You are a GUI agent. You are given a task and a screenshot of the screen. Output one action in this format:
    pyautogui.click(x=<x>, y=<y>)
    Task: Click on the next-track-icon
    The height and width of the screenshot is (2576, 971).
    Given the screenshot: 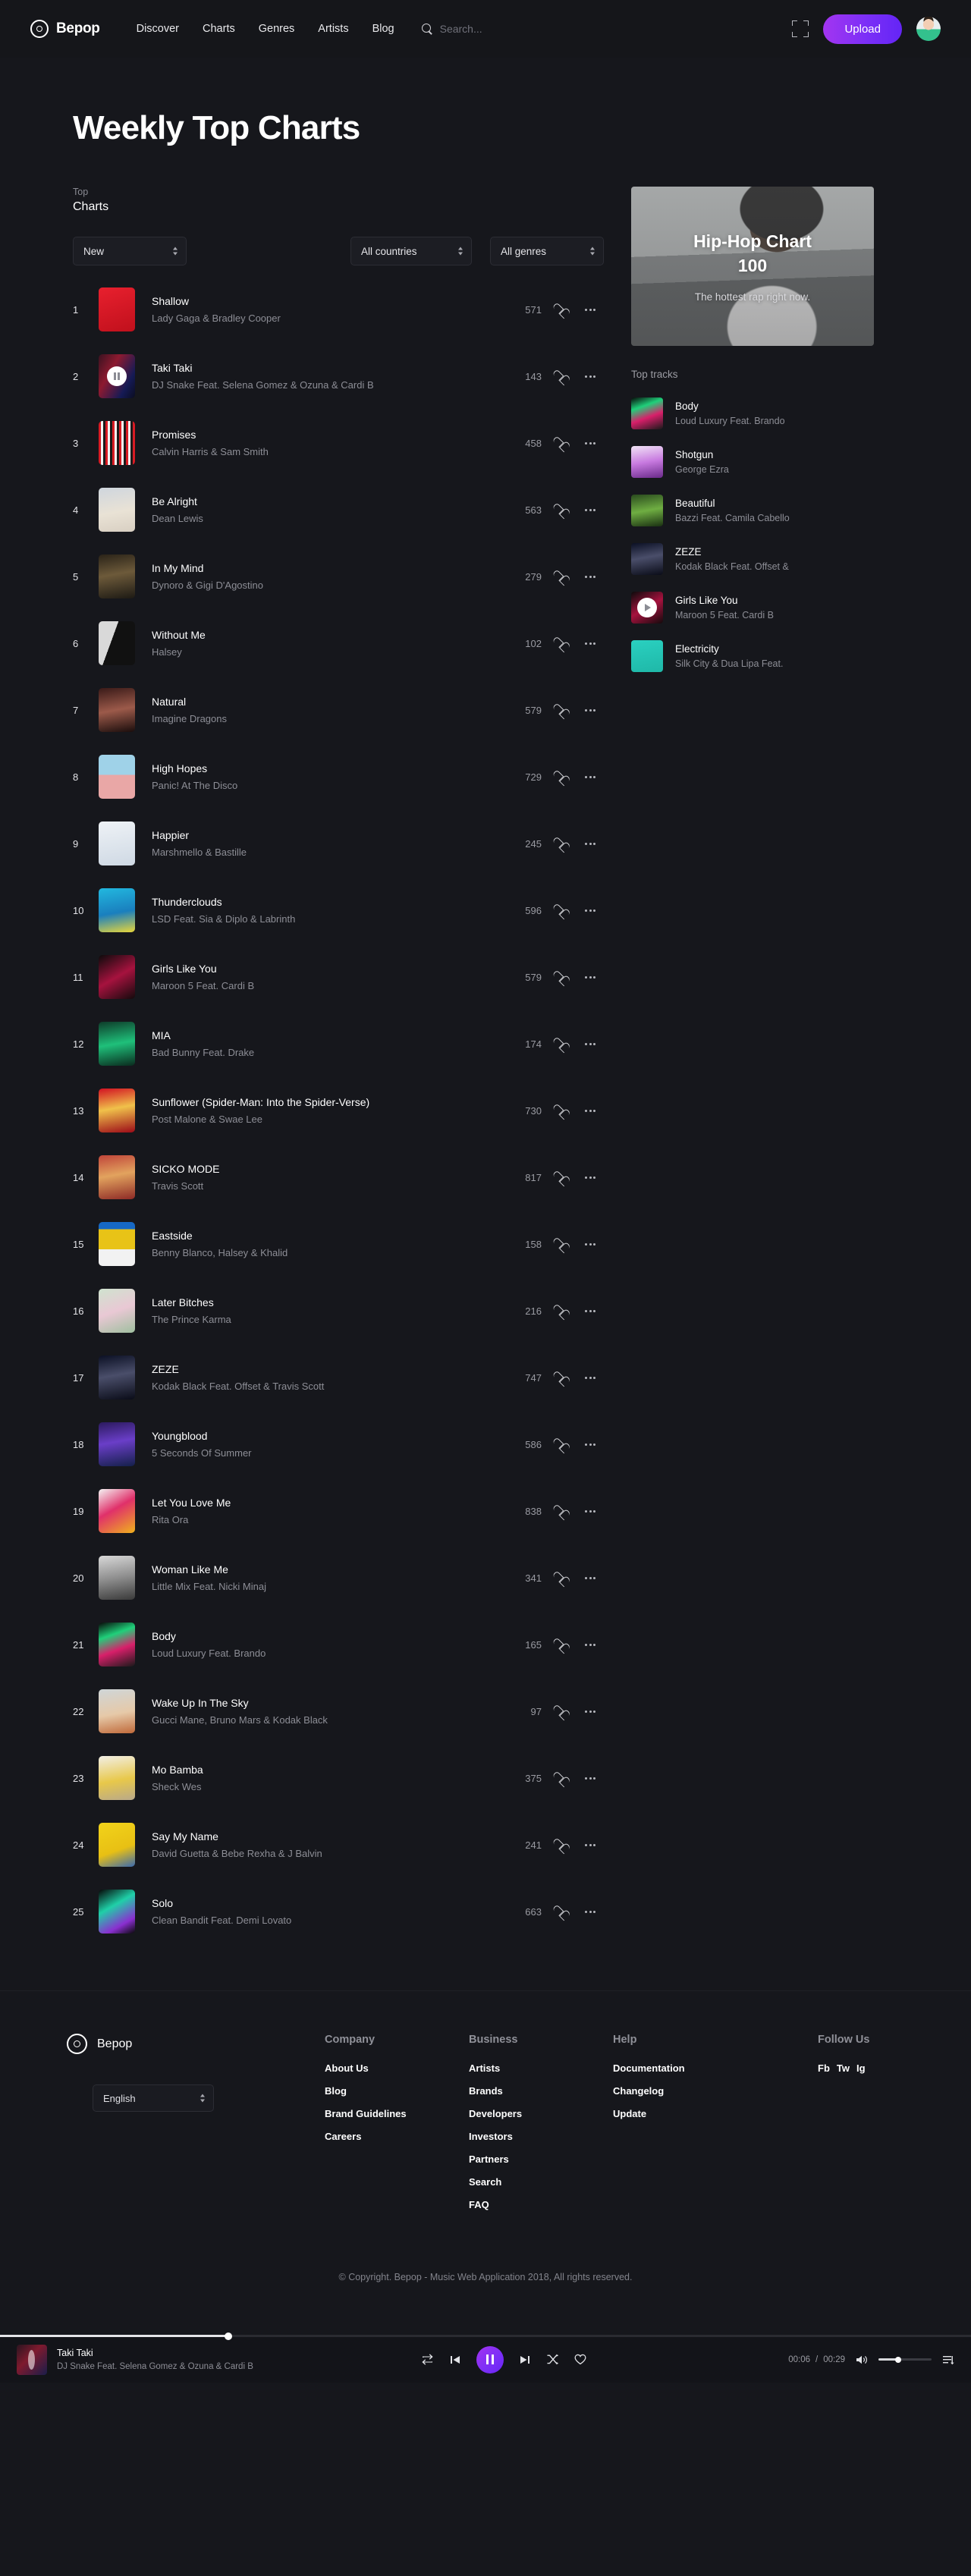 What is the action you would take?
    pyautogui.click(x=525, y=2360)
    